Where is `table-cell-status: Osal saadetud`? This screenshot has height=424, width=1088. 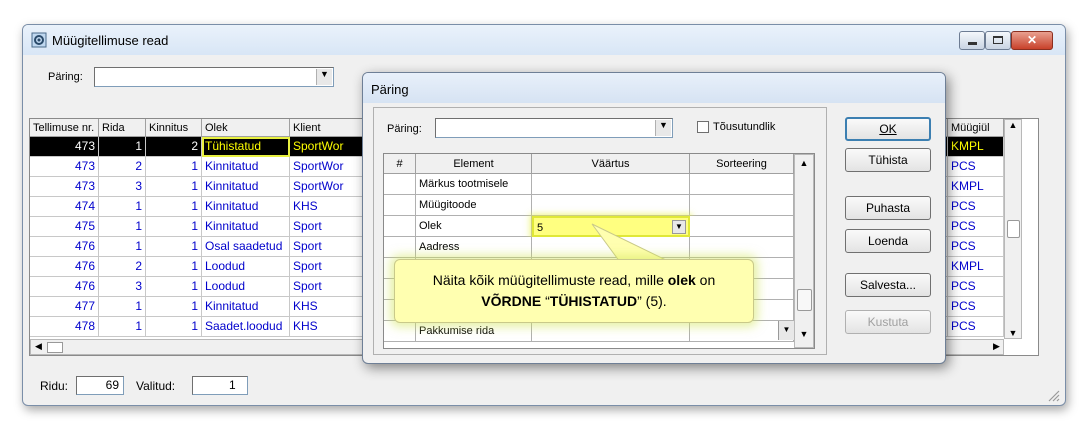
table-cell-status: Osal saadetud is located at coordinates (246, 247).